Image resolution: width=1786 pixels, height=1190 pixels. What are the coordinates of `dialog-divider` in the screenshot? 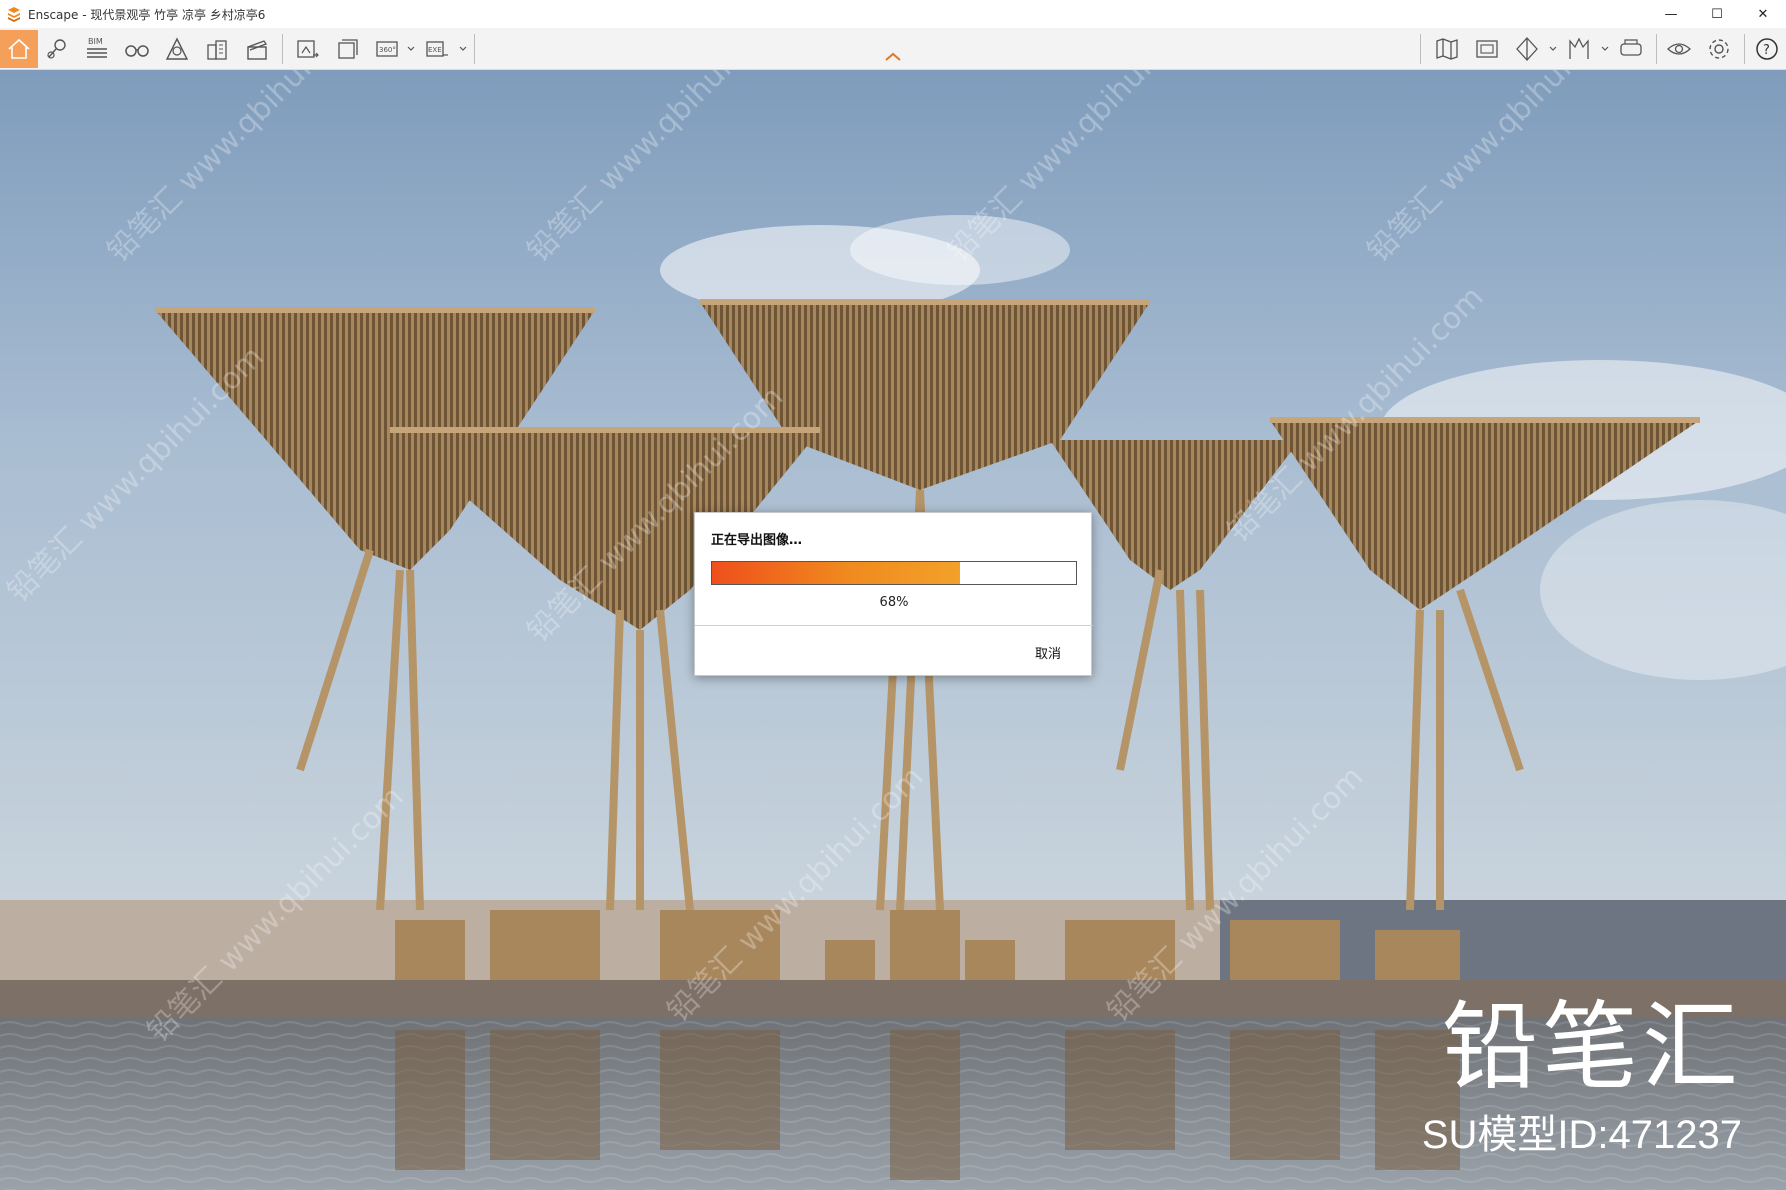 It's located at (894, 625).